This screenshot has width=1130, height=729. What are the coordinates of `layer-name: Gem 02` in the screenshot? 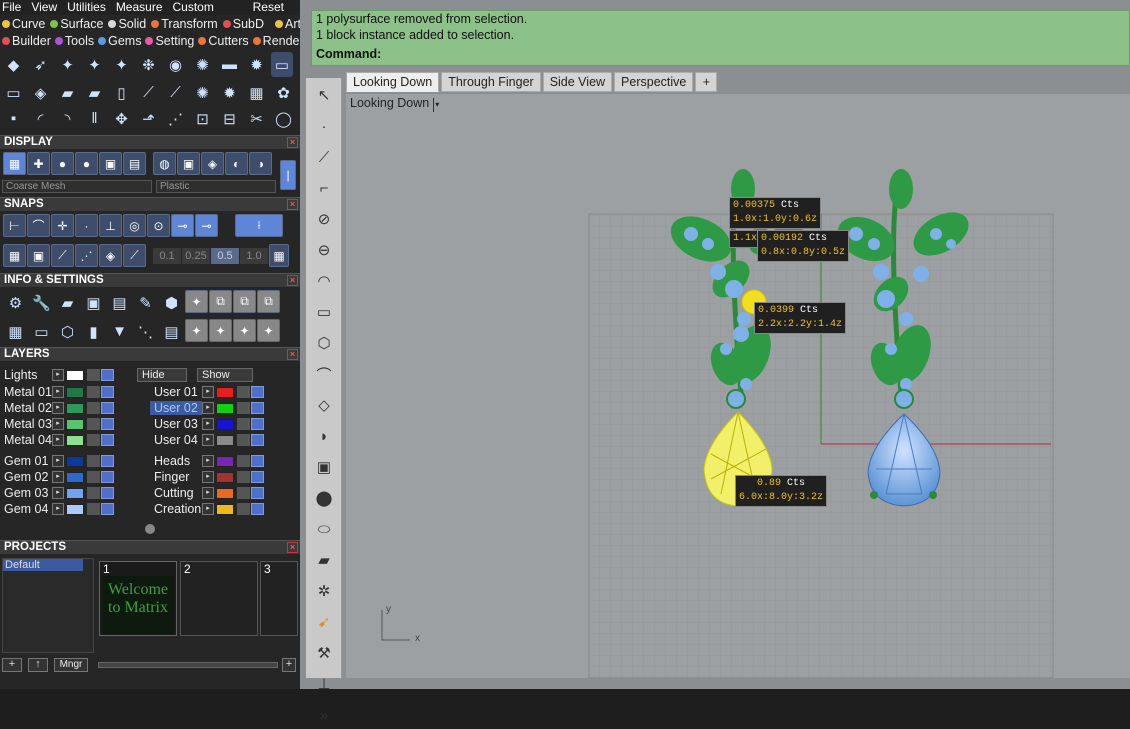 It's located at (26, 477).